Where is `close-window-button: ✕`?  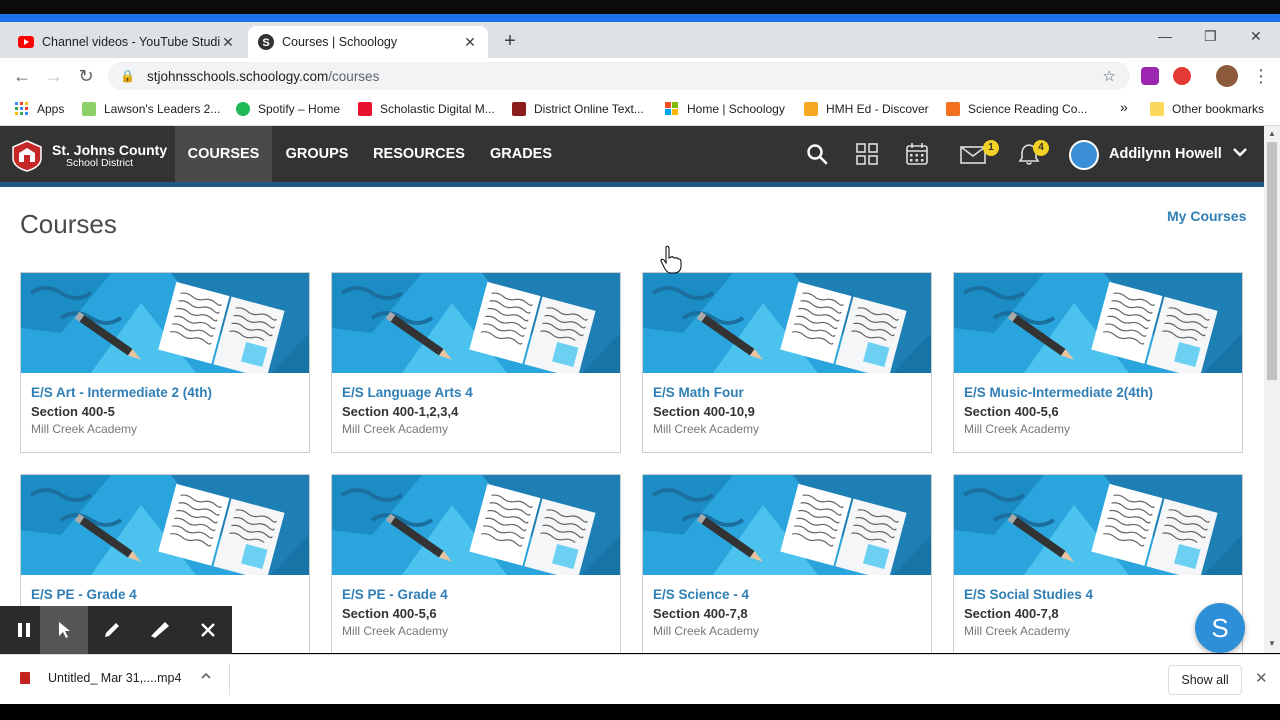
close-window-button: ✕ is located at coordinates (1256, 36).